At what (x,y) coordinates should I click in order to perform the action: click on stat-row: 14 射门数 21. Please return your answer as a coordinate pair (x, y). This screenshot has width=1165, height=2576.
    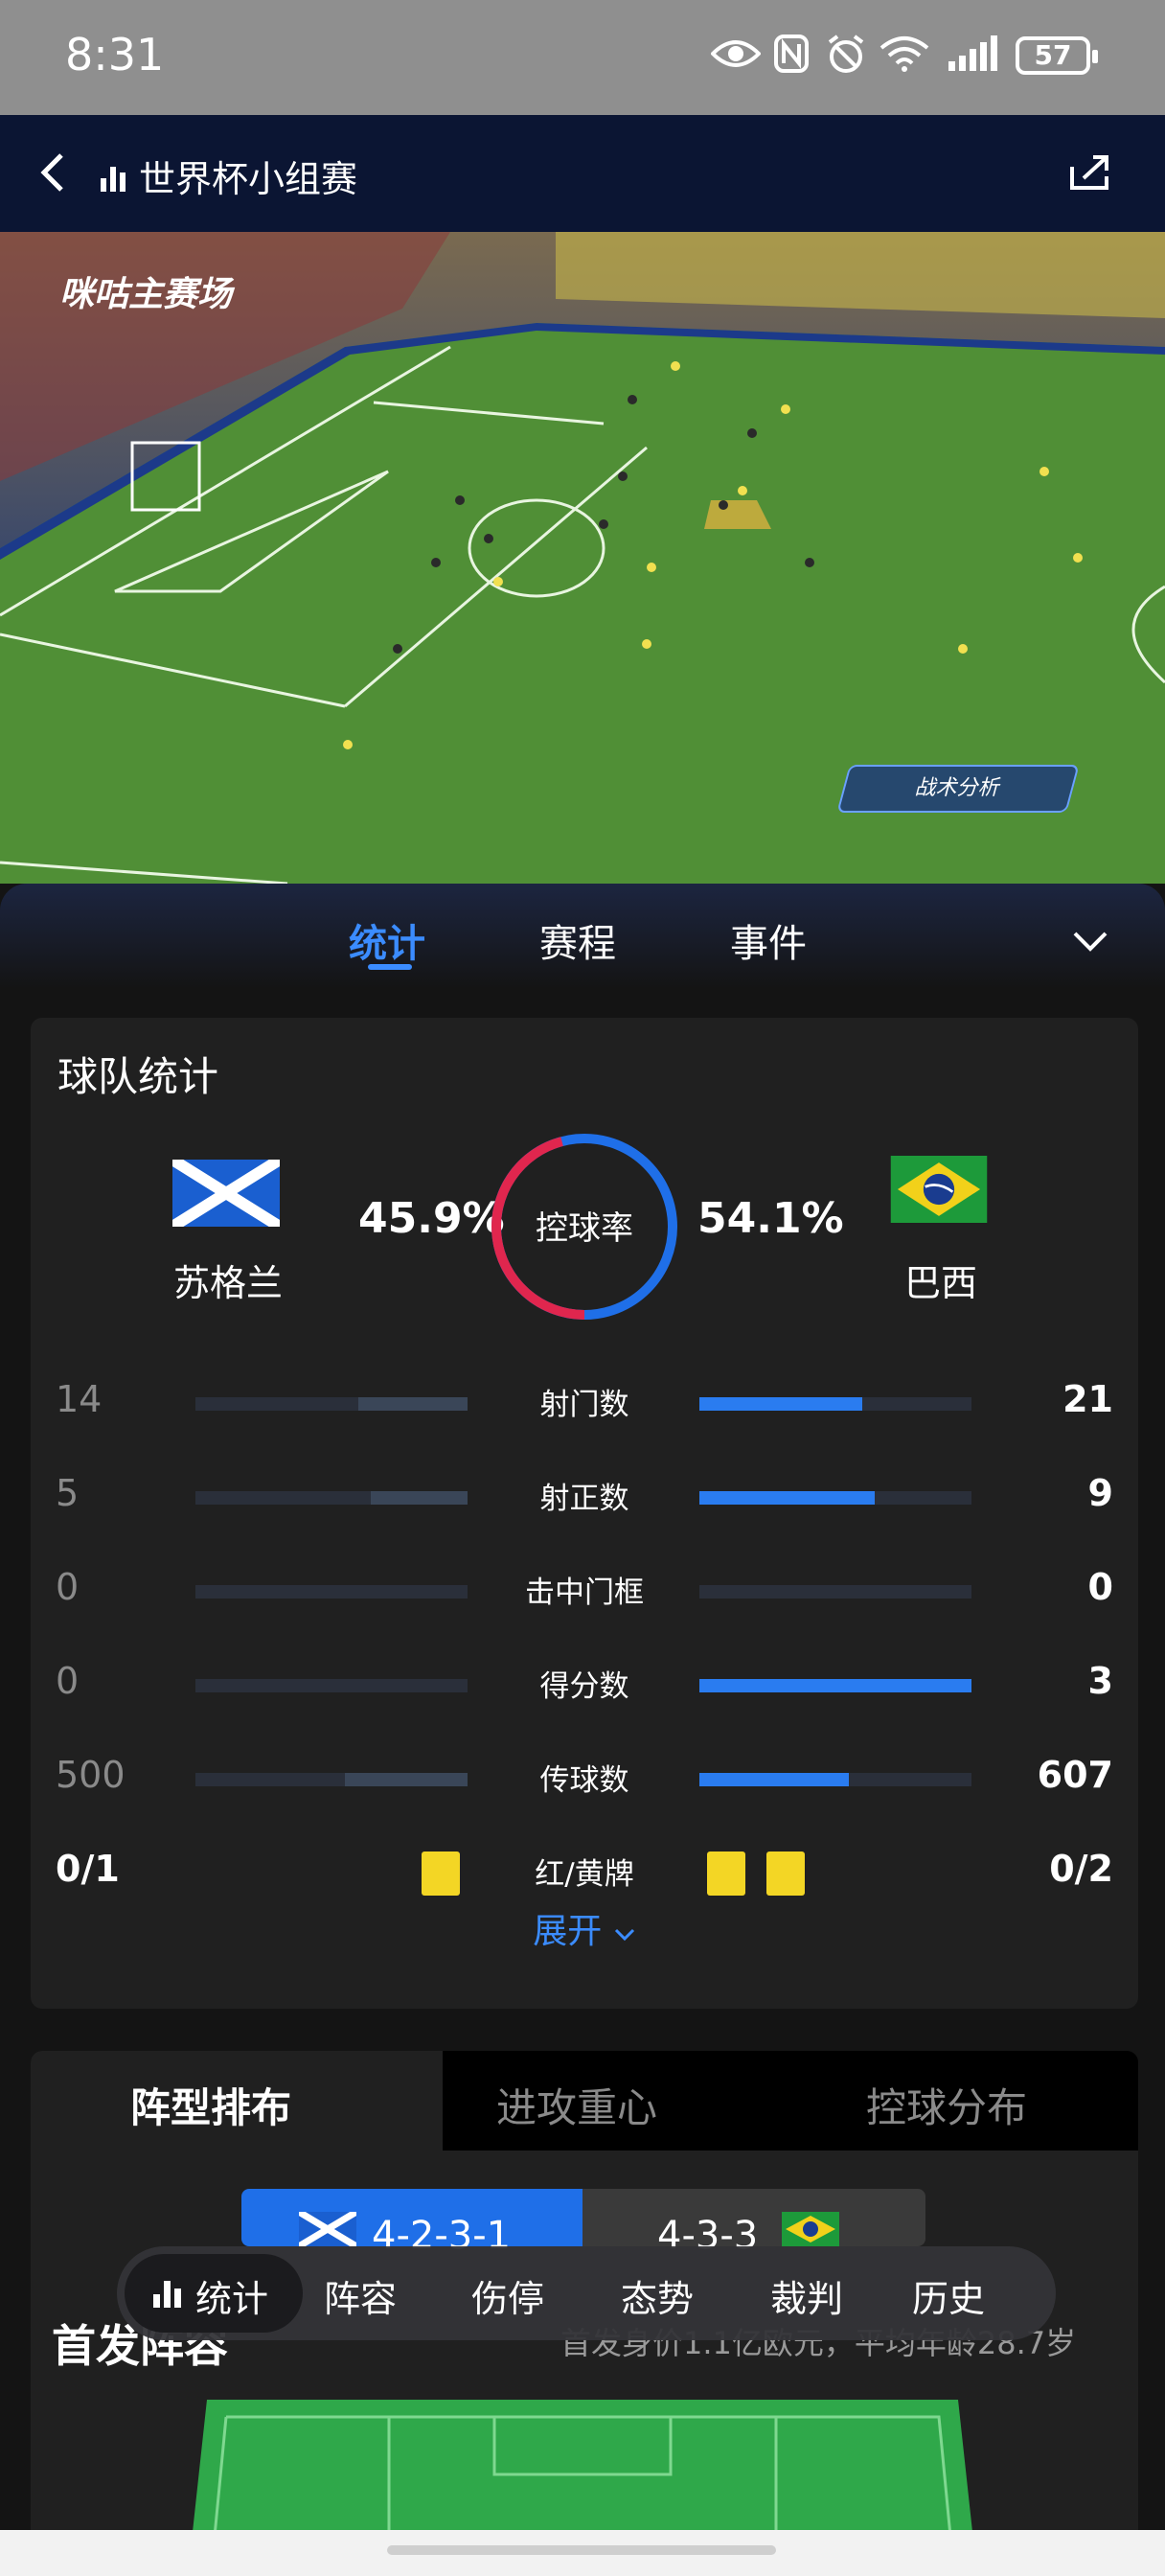
    Looking at the image, I should click on (584, 1407).